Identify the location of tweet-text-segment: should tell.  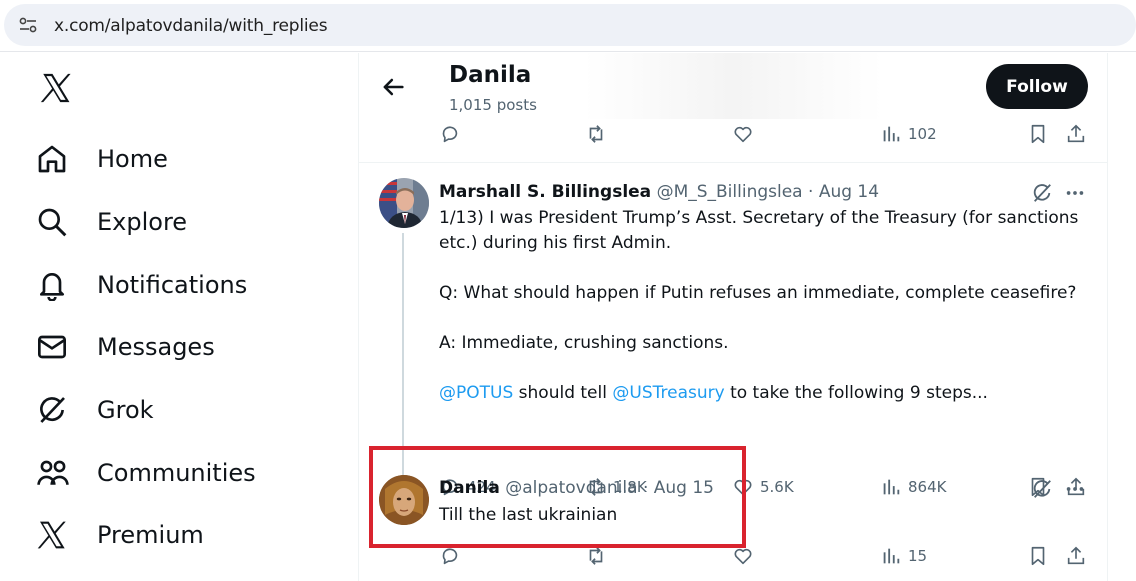
(563, 393).